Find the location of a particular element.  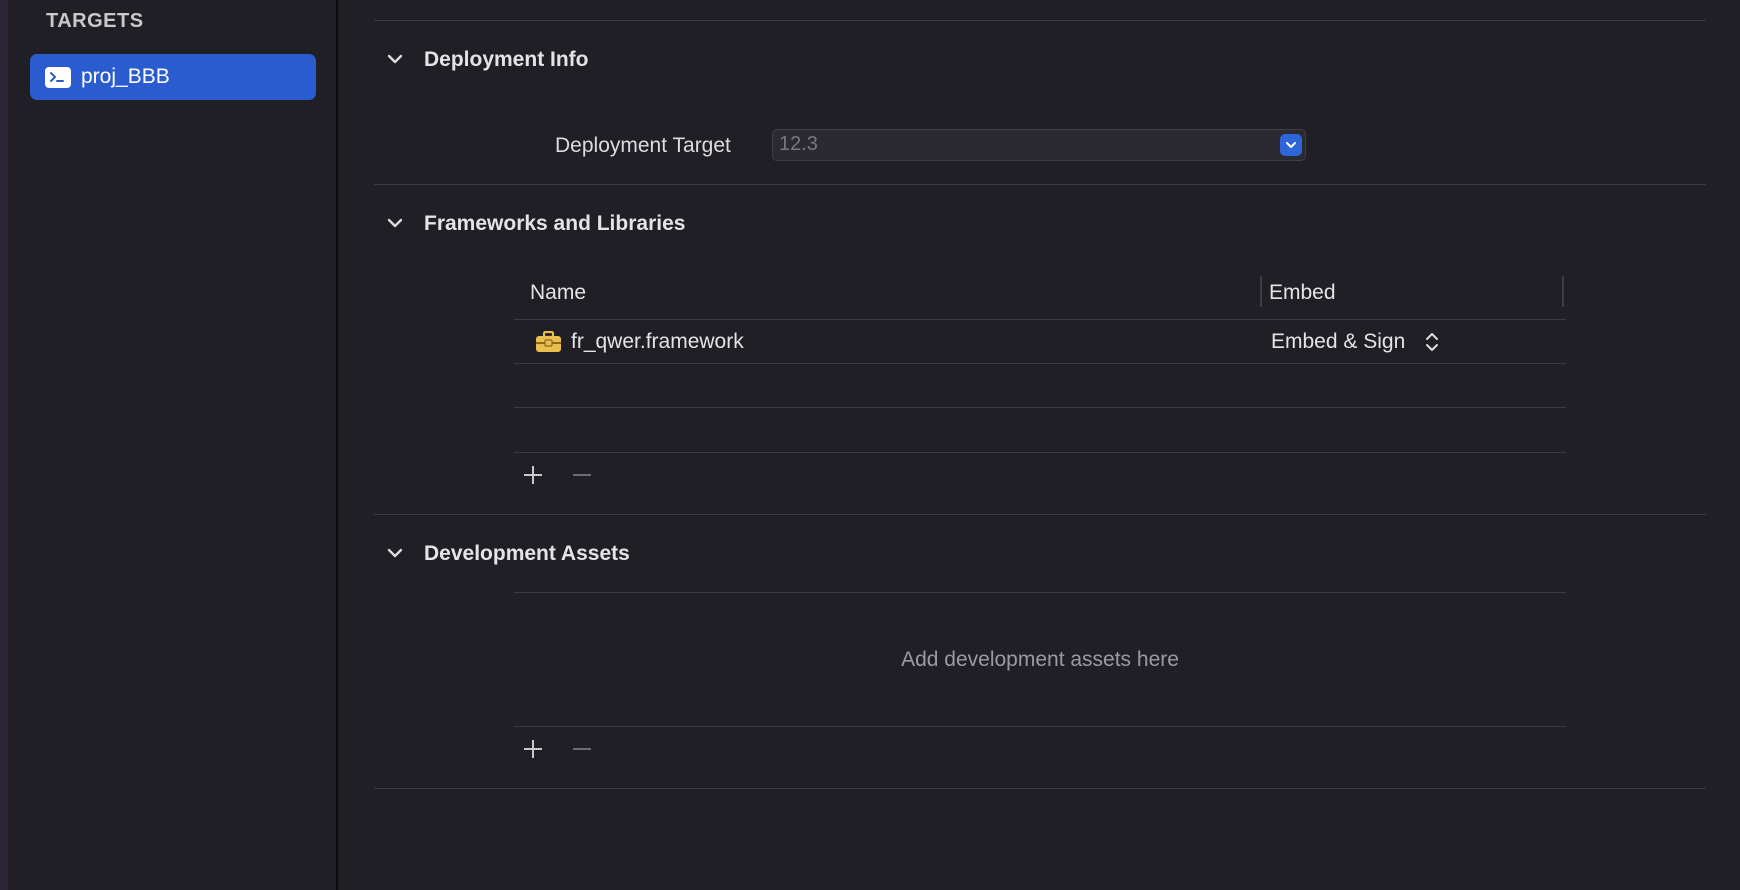

section-title-frameworks: Frameworks and Libraries is located at coordinates (554, 224).